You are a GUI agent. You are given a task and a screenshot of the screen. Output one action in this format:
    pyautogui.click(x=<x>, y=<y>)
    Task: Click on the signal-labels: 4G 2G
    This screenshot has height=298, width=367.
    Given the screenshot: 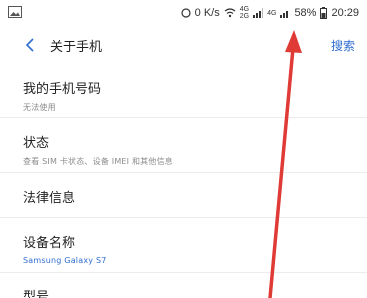 What is the action you would take?
    pyautogui.click(x=244, y=13)
    